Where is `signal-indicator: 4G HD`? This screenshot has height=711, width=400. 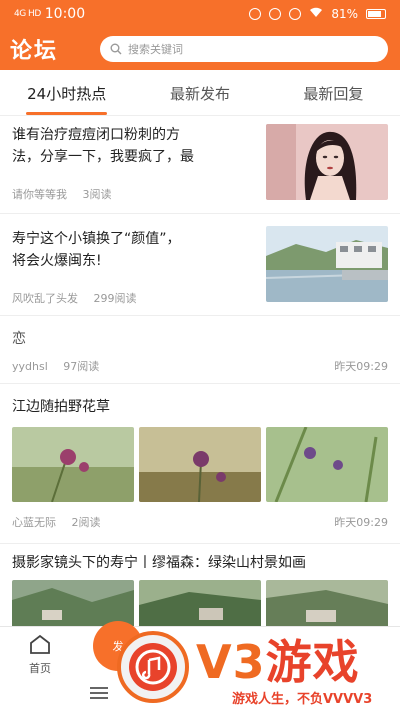
signal-indicator: 4G HD is located at coordinates (27, 13).